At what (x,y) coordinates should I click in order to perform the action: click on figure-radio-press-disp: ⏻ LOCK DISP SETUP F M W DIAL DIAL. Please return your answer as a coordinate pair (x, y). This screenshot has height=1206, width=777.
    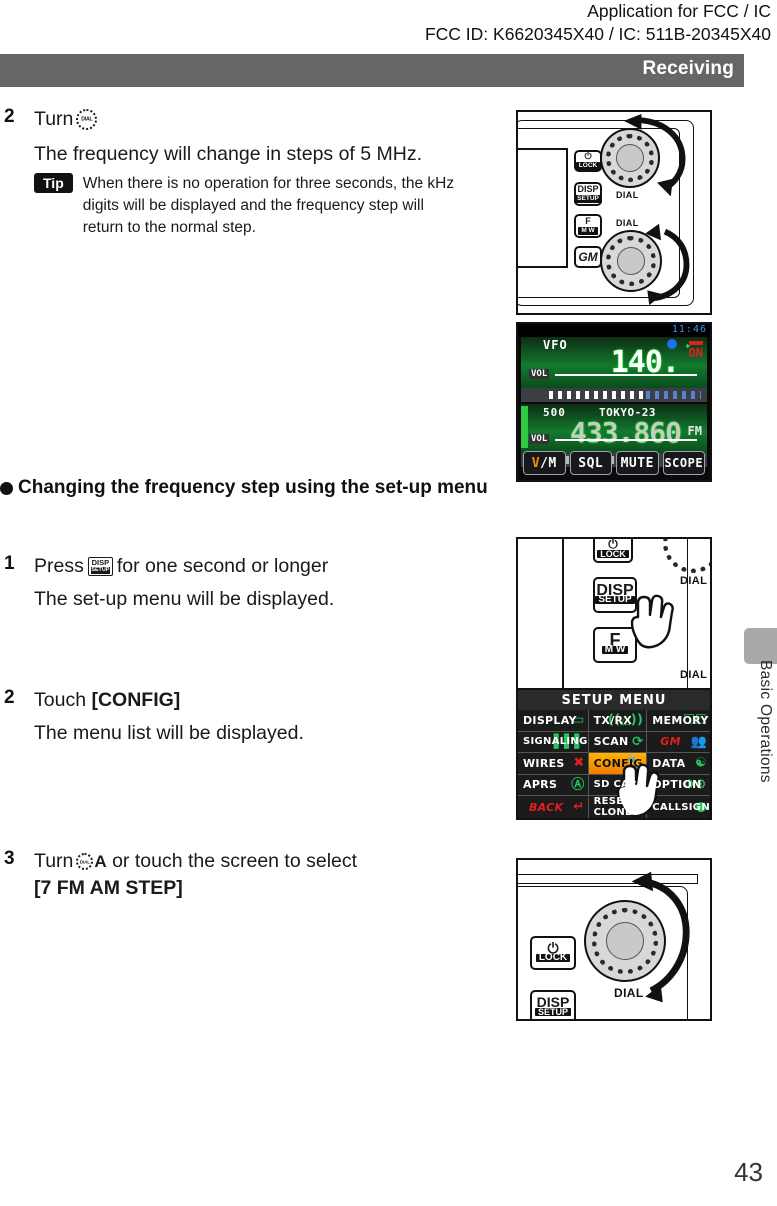
    Looking at the image, I should click on (614, 620).